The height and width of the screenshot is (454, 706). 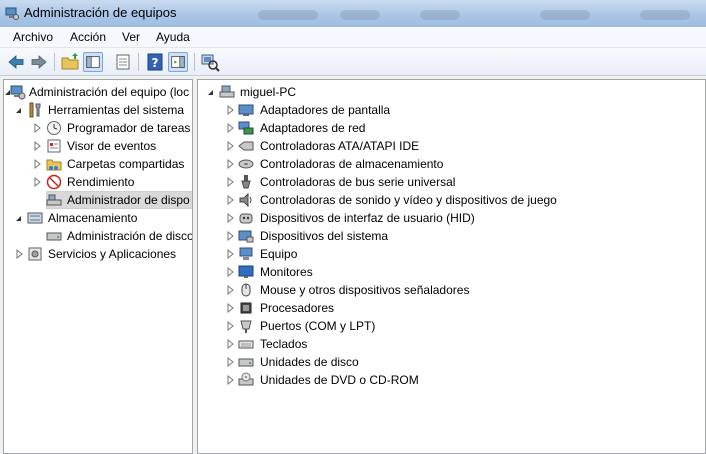 I want to click on storage-controller-icon, so click(x=246, y=164).